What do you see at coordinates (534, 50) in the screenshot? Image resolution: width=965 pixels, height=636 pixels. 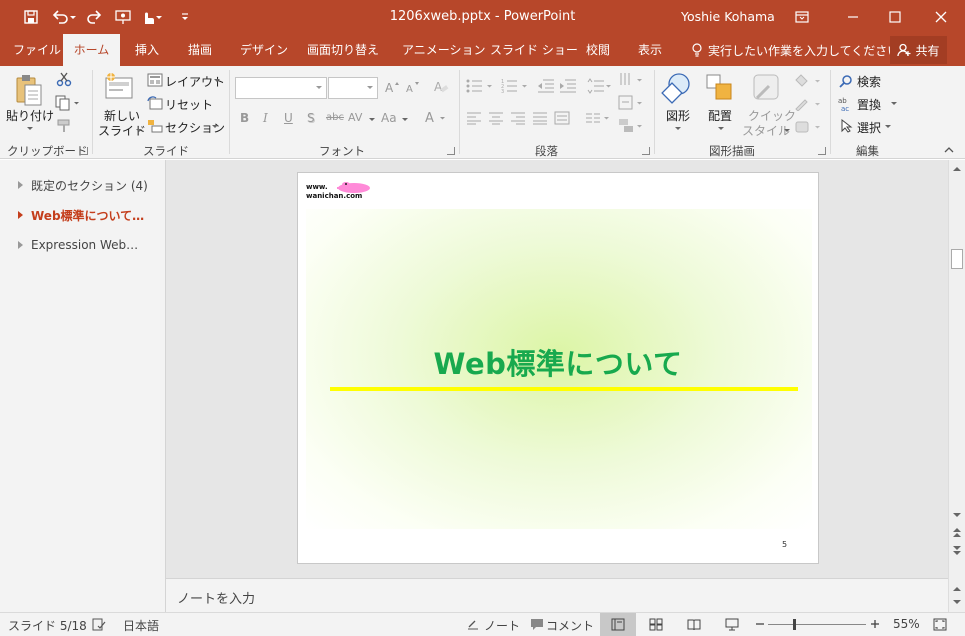 I see `tab-slideshow: スライド ショー` at bounding box center [534, 50].